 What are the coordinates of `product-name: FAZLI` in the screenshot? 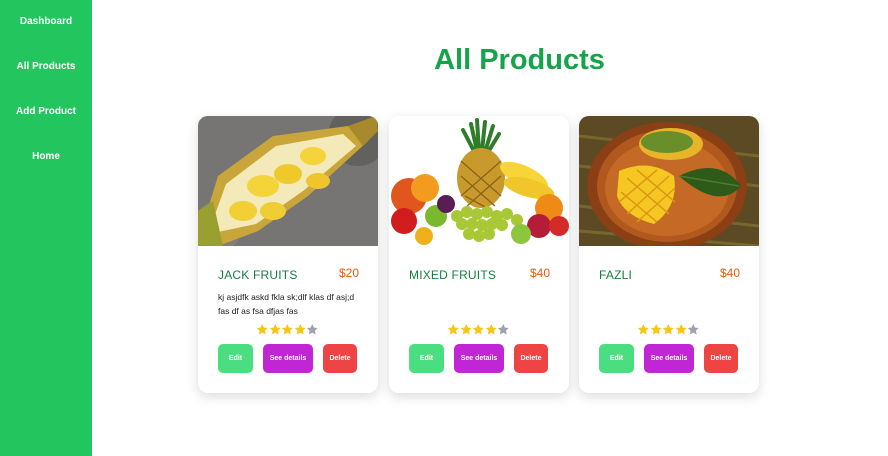 It's located at (616, 275).